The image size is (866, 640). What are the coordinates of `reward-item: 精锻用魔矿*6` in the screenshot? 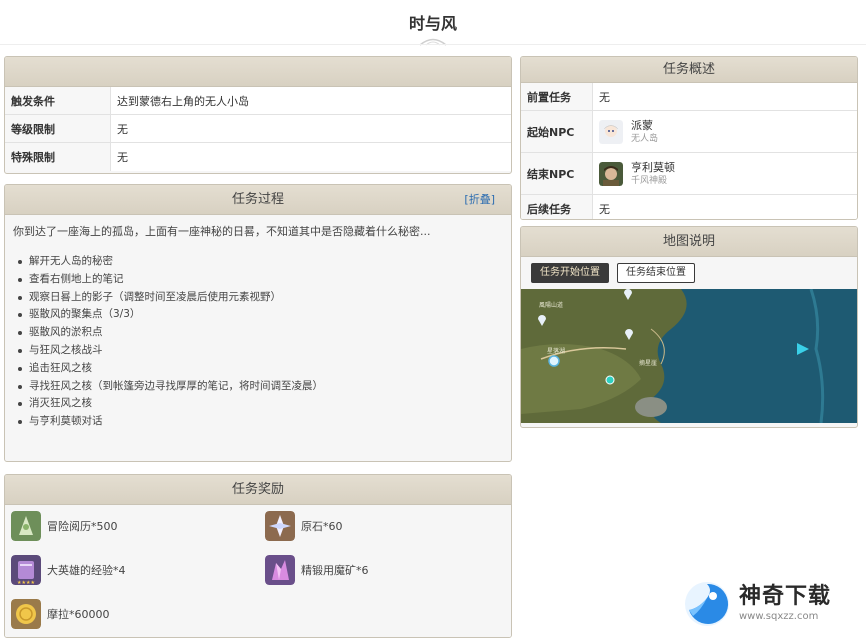 It's located at (317, 570).